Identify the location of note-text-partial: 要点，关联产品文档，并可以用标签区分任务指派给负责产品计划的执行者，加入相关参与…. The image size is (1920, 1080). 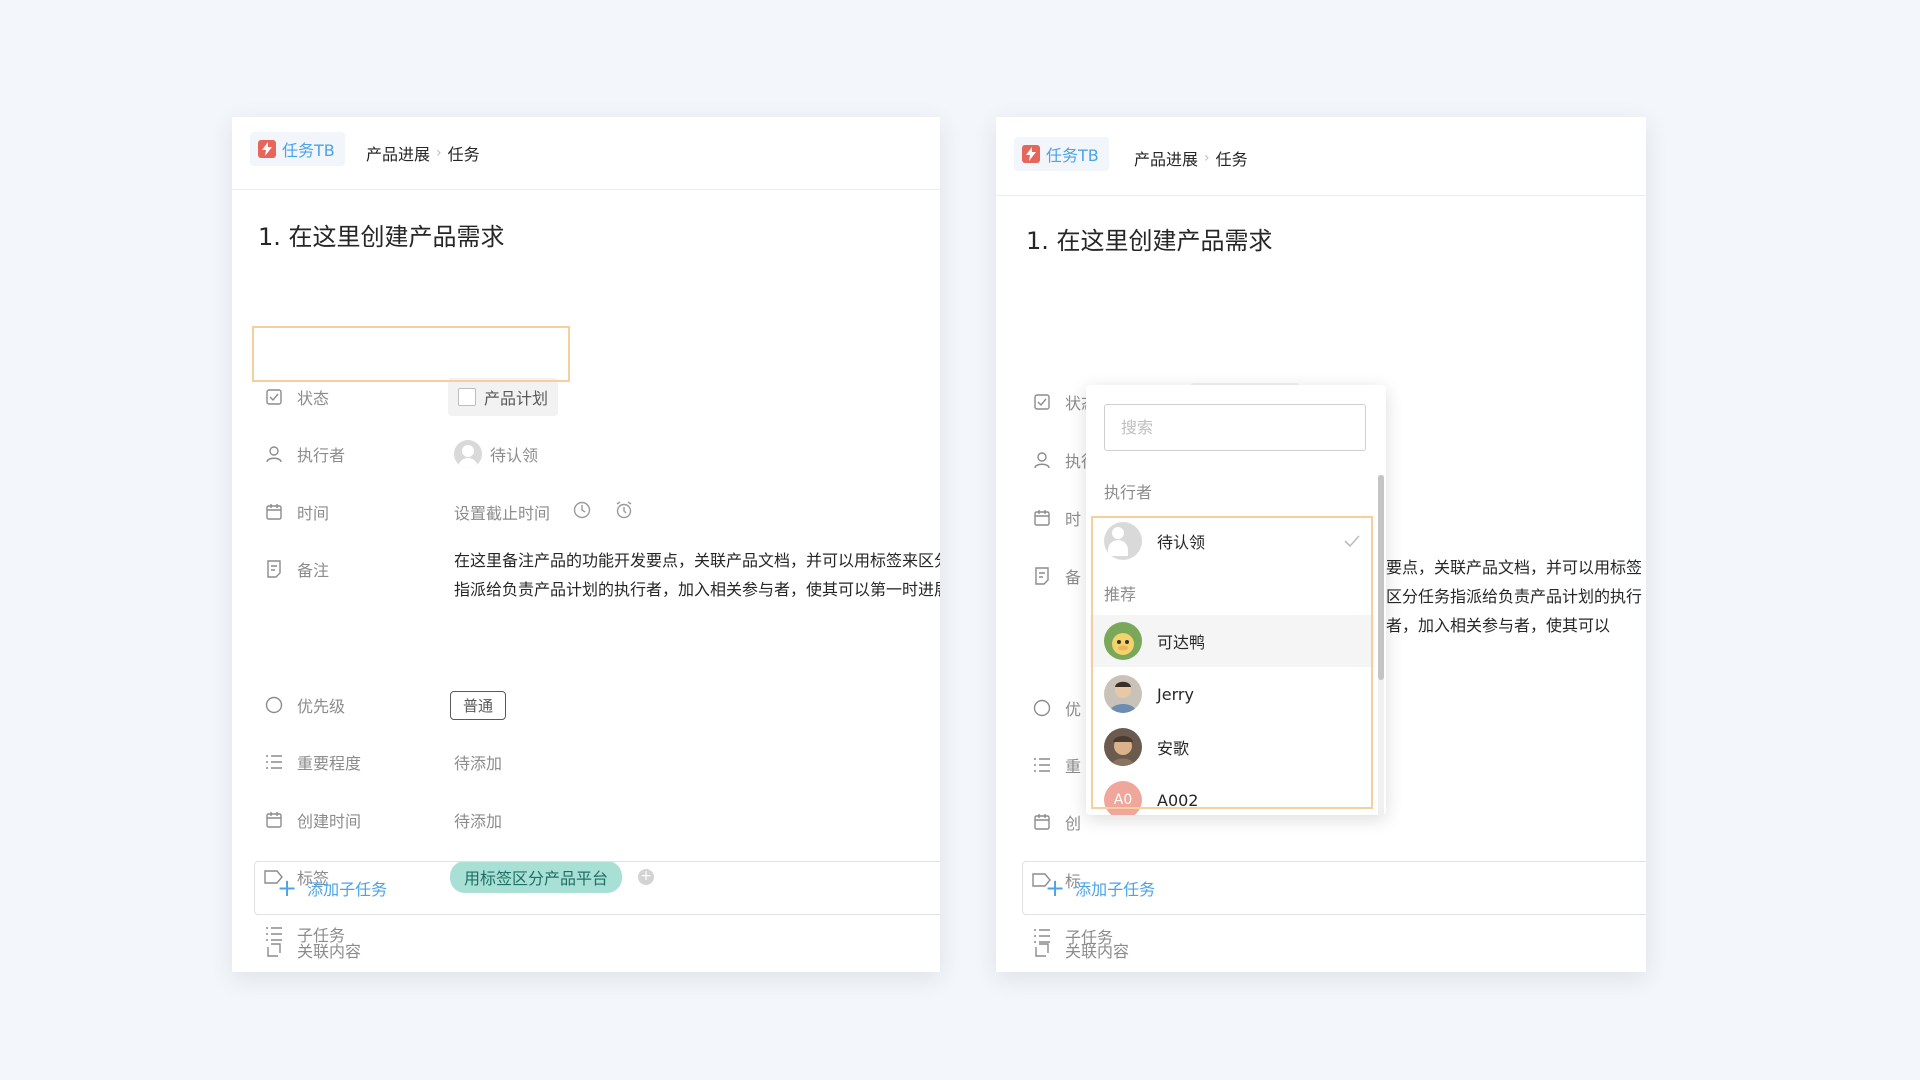
(1516, 596).